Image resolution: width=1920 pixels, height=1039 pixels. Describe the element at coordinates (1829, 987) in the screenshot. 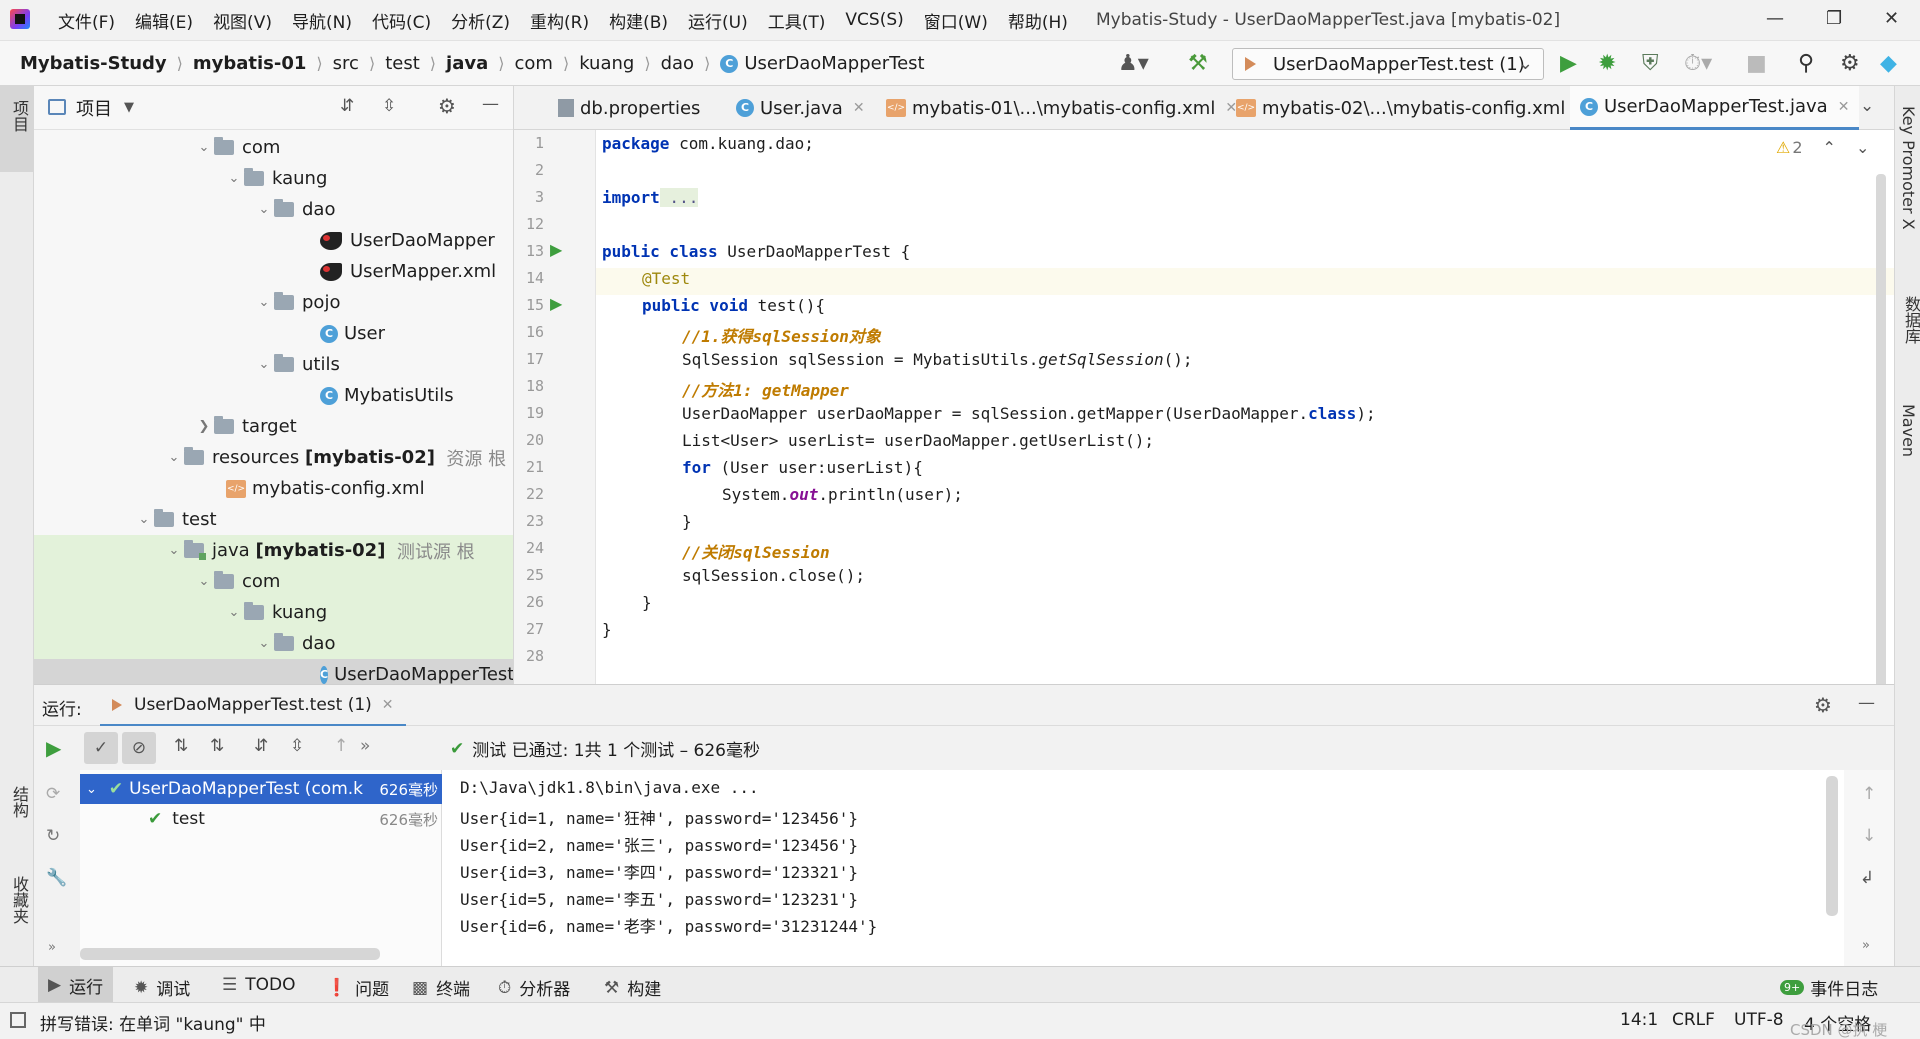

I see `tool-event-log: 9+ 事件日志` at that location.